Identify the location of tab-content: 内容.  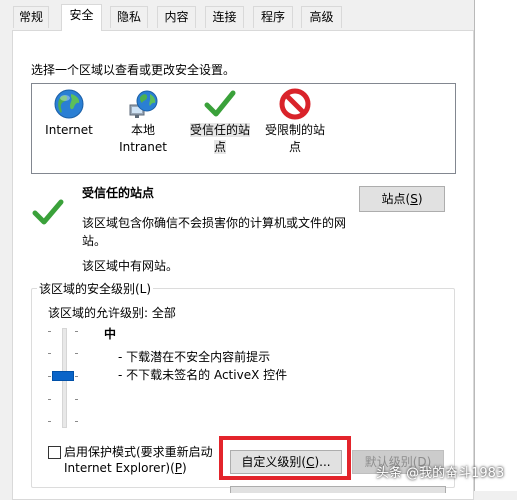
(176, 17).